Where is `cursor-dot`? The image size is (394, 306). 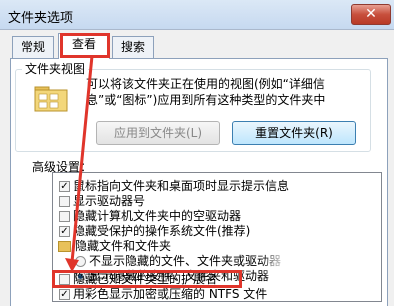
cursor-dot is located at coordinates (291, 266).